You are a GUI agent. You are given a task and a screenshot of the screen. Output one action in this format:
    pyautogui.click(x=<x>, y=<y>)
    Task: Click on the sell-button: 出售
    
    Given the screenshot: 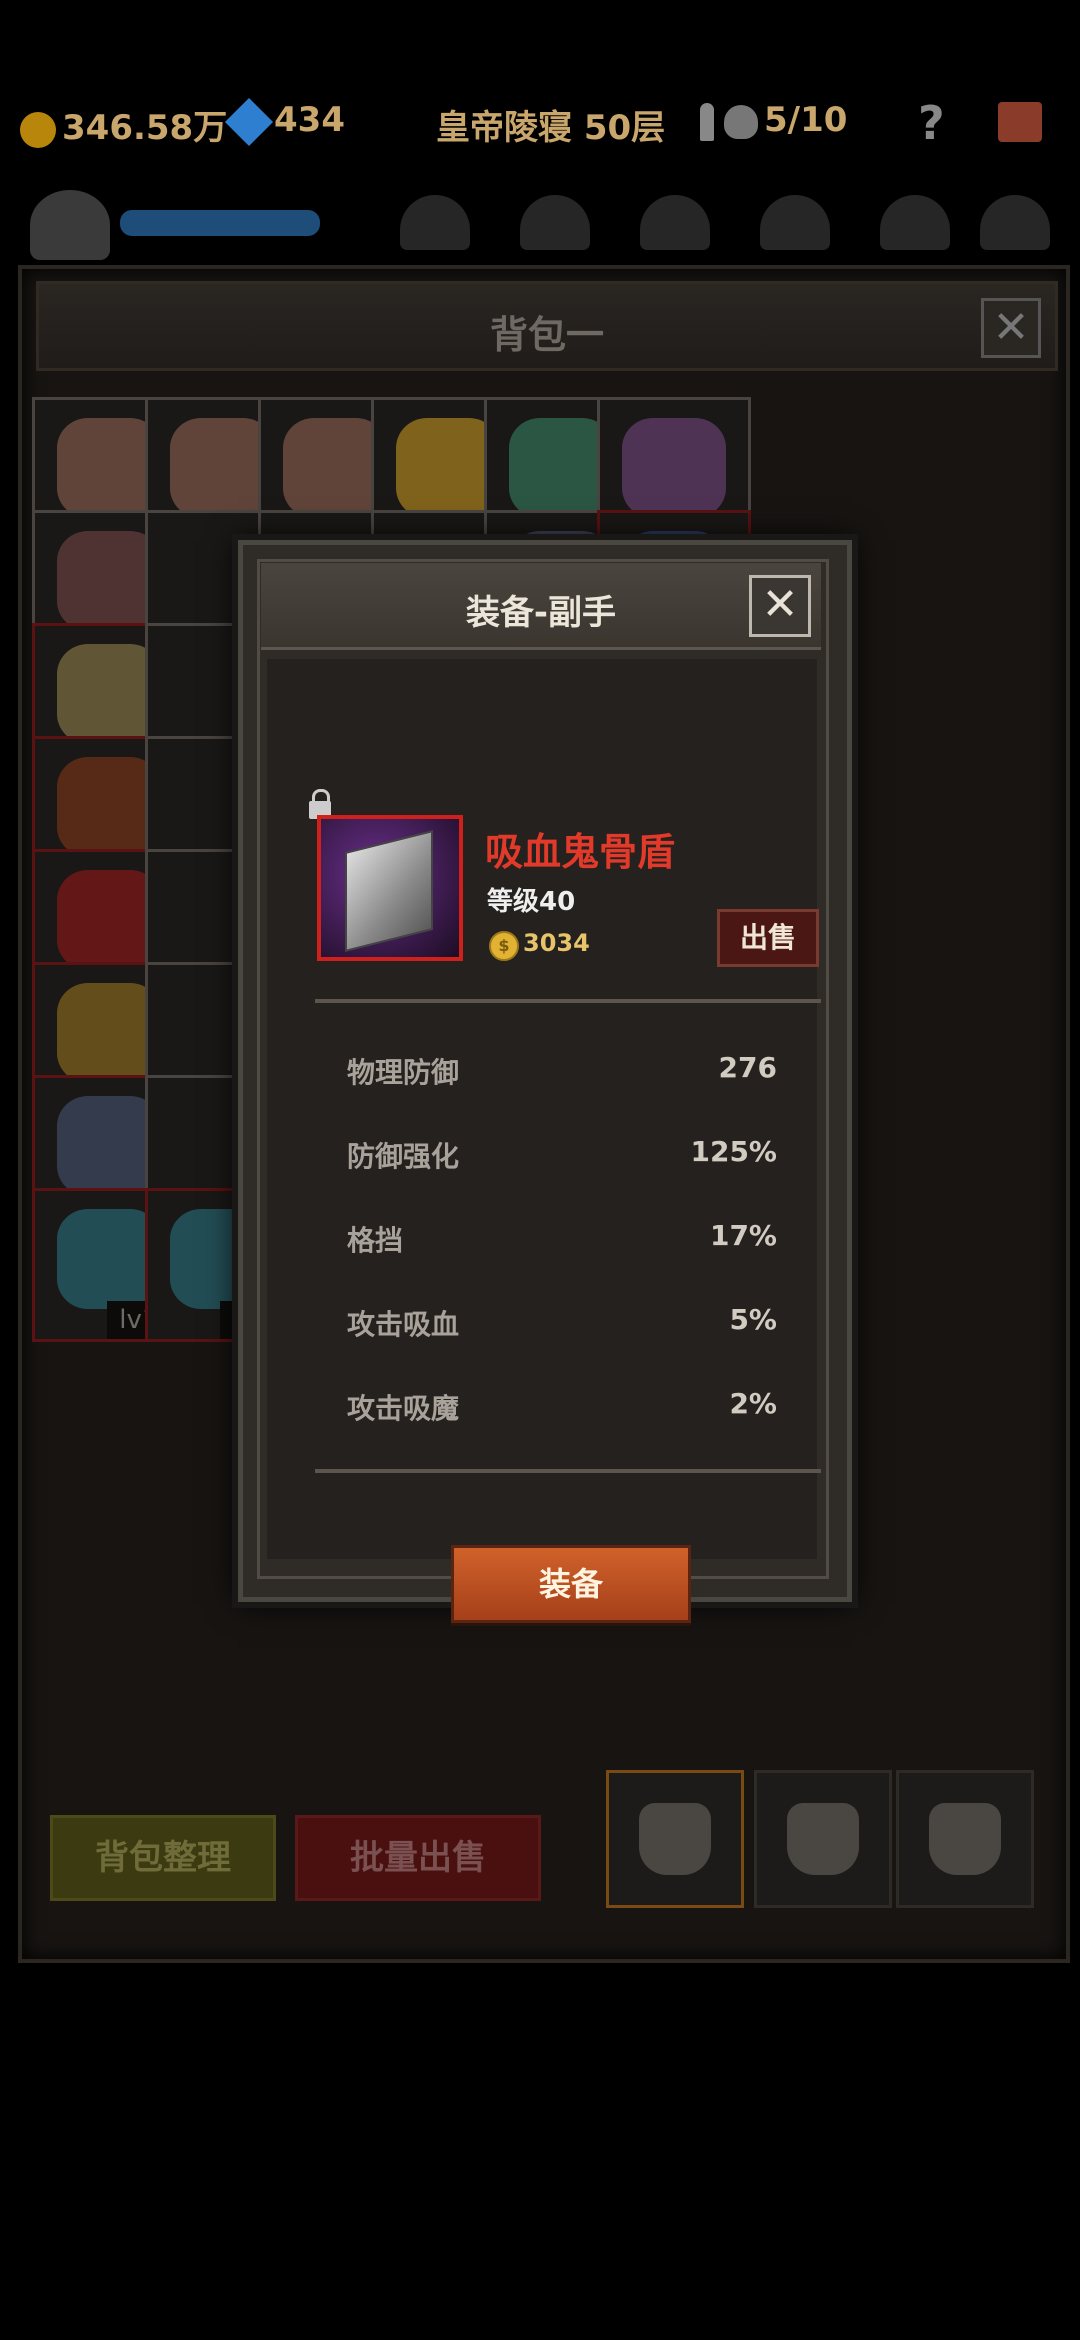 What is the action you would take?
    pyautogui.click(x=768, y=938)
    